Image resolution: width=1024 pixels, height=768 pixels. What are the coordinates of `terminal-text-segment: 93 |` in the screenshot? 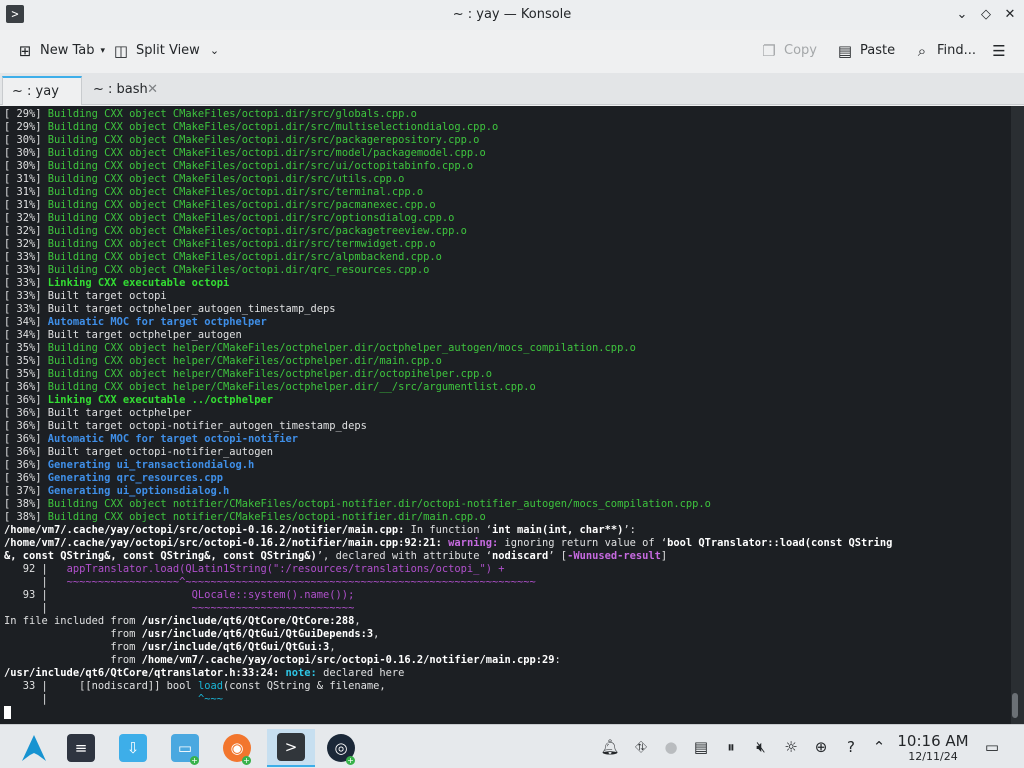 It's located at (98, 595).